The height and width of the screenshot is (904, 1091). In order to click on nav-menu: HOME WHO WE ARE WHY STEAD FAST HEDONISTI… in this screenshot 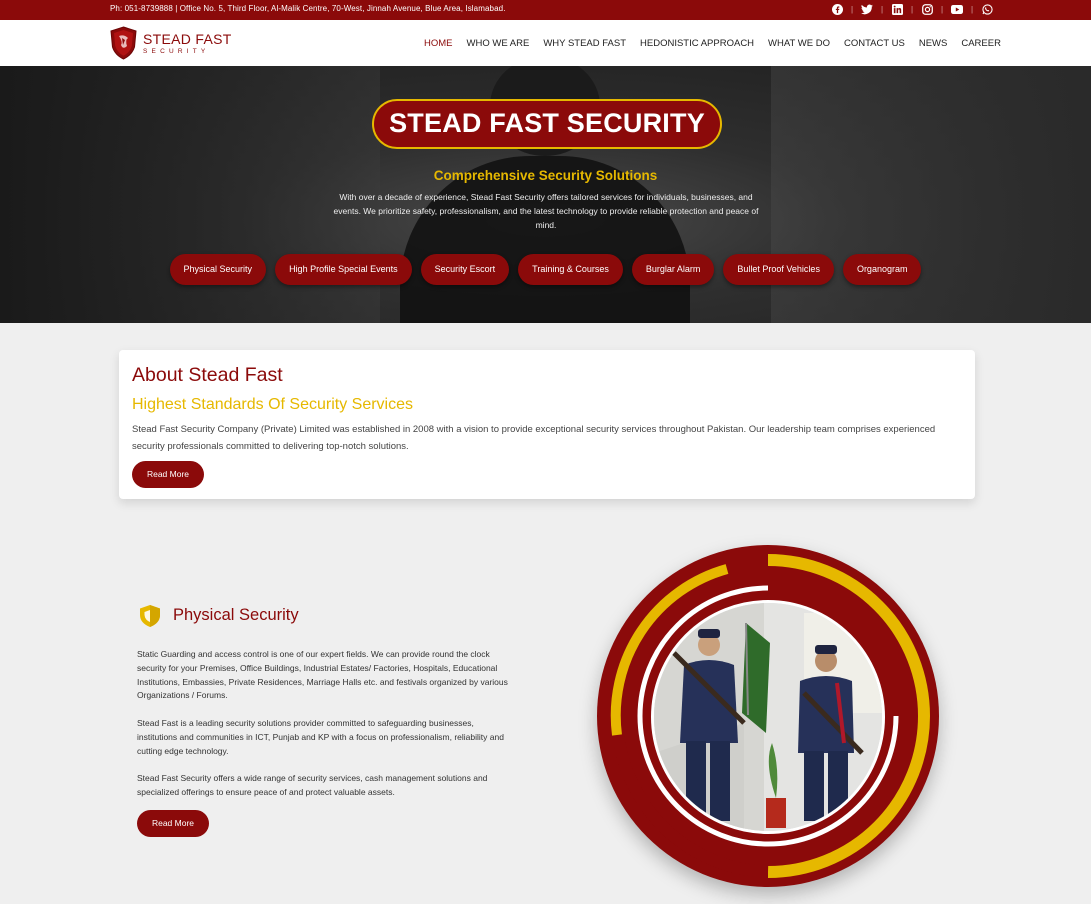, I will do `click(712, 43)`.